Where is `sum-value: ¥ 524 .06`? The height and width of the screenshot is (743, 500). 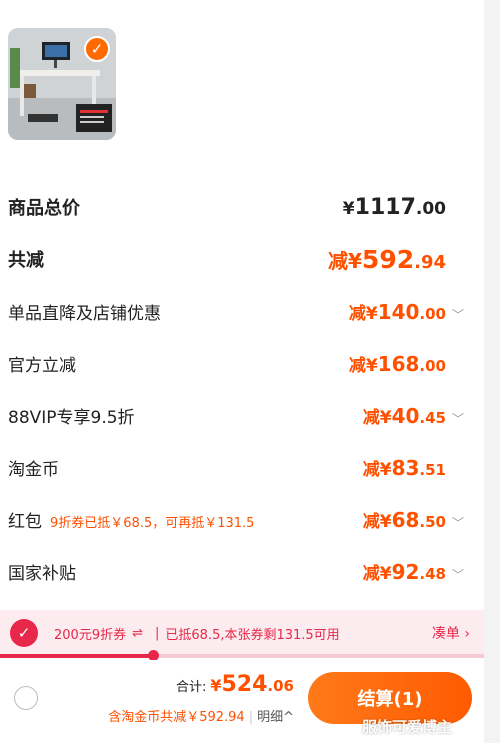
sum-value: ¥ 524 .06 is located at coordinates (252, 684).